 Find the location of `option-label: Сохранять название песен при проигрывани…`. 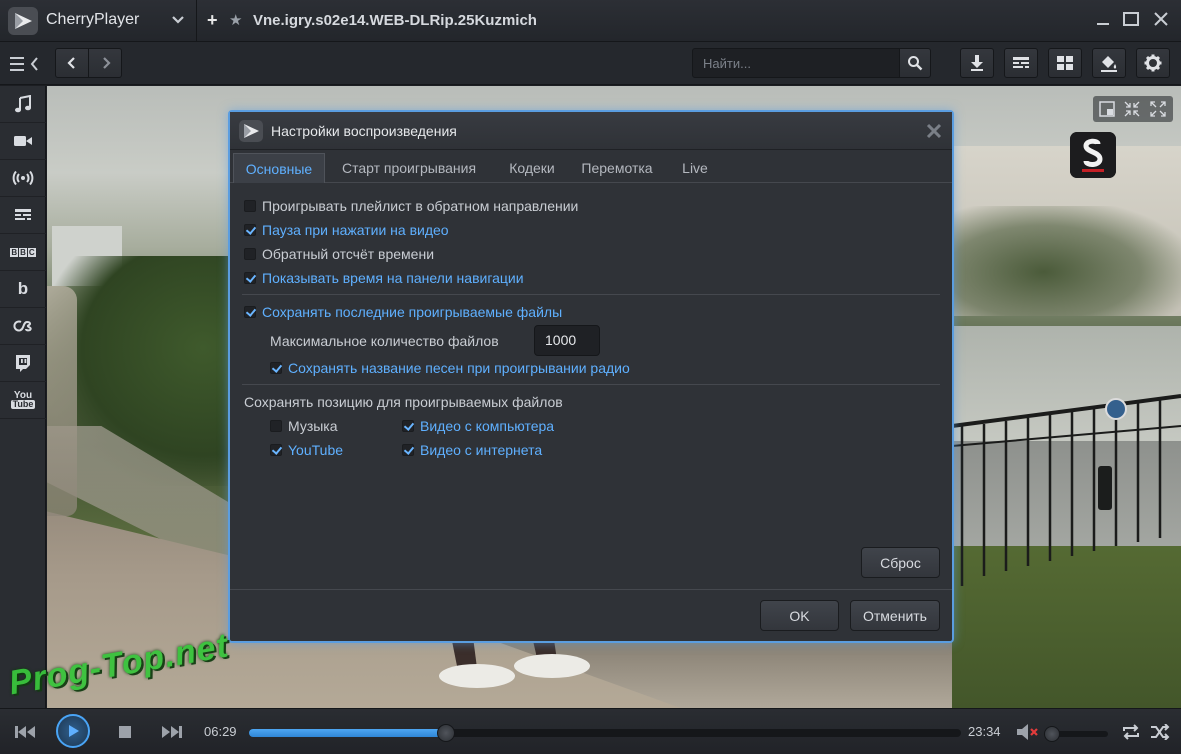

option-label: Сохранять название песен при проигрывани… is located at coordinates (459, 368).